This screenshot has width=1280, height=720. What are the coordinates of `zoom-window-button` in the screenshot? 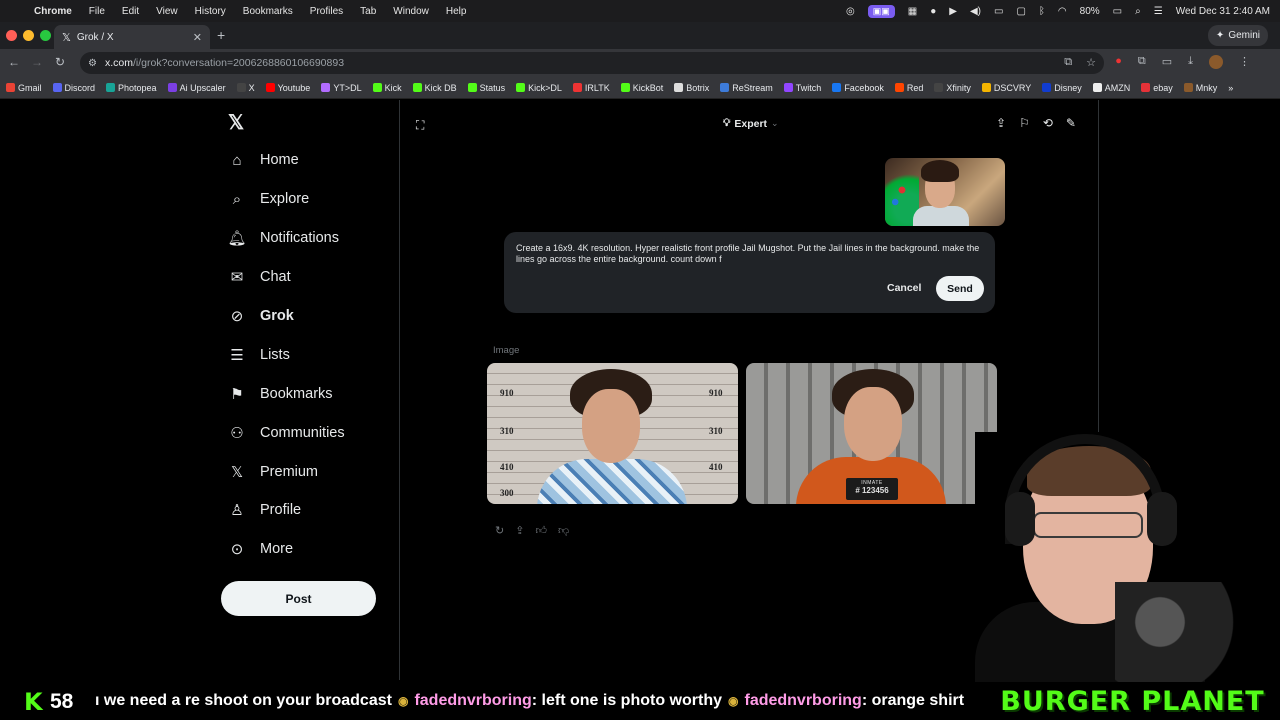 It's located at (45, 35).